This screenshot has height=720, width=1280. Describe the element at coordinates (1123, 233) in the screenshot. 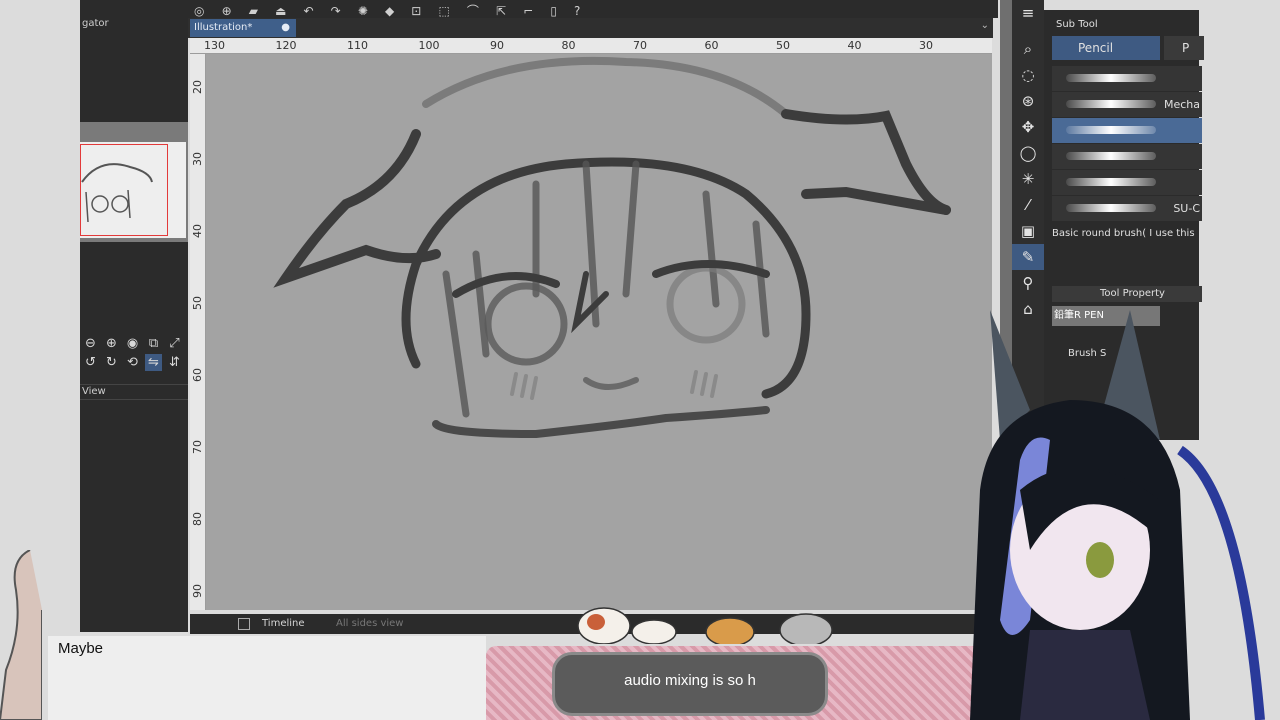

I see `brush-description: Basic round brush( I use this` at that location.